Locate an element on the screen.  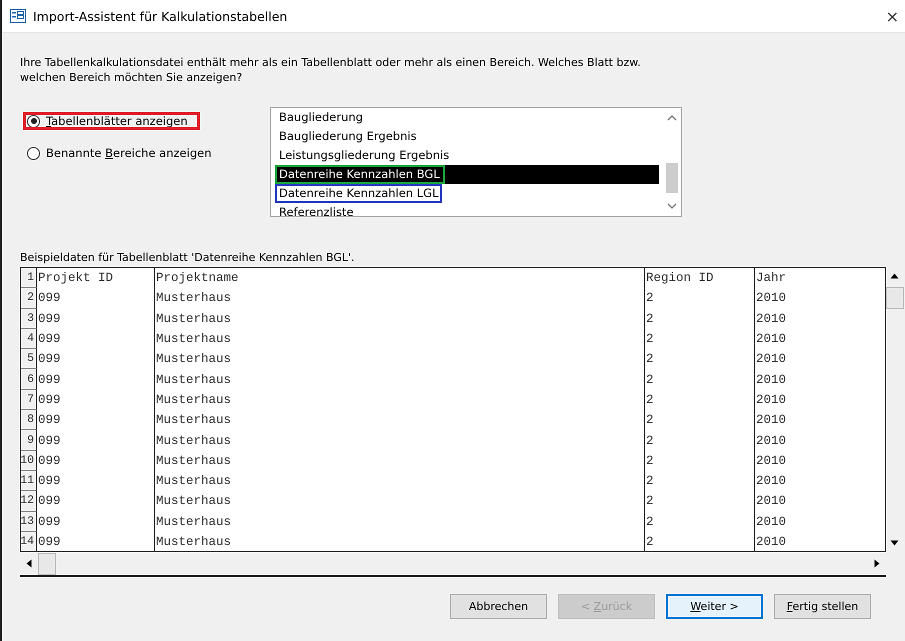
row-number: 5 is located at coordinates (29, 359).